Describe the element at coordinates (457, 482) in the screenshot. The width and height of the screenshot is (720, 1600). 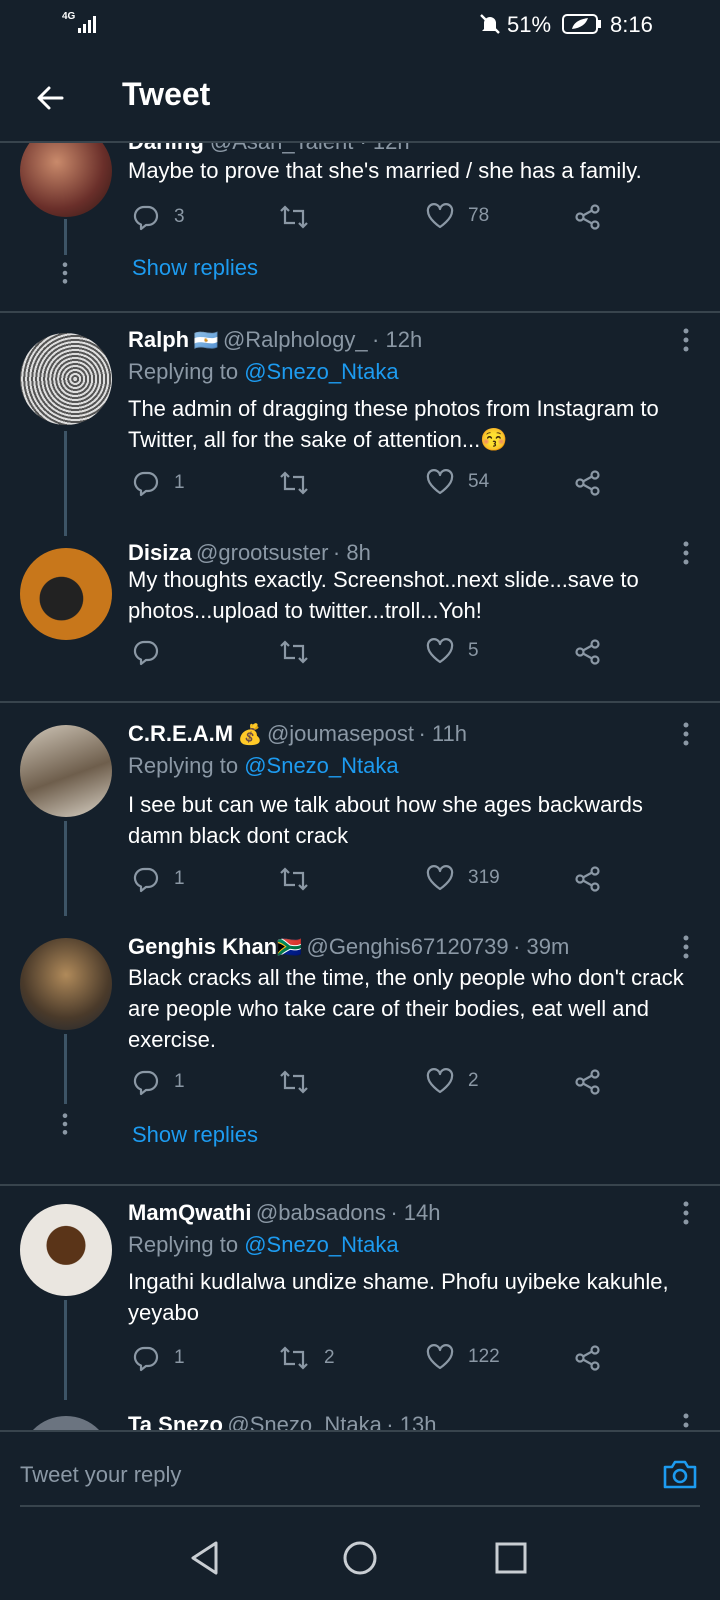
I see `like-action: 54` at that location.